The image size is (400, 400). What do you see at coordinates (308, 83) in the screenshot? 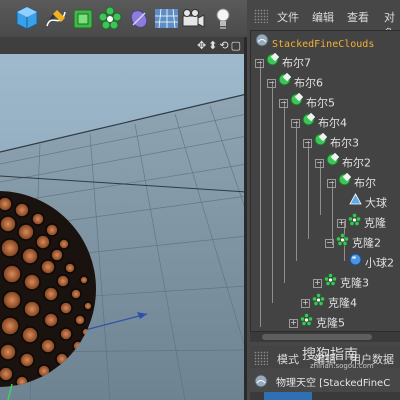
I see `tree-item-label: 布尔6` at bounding box center [308, 83].